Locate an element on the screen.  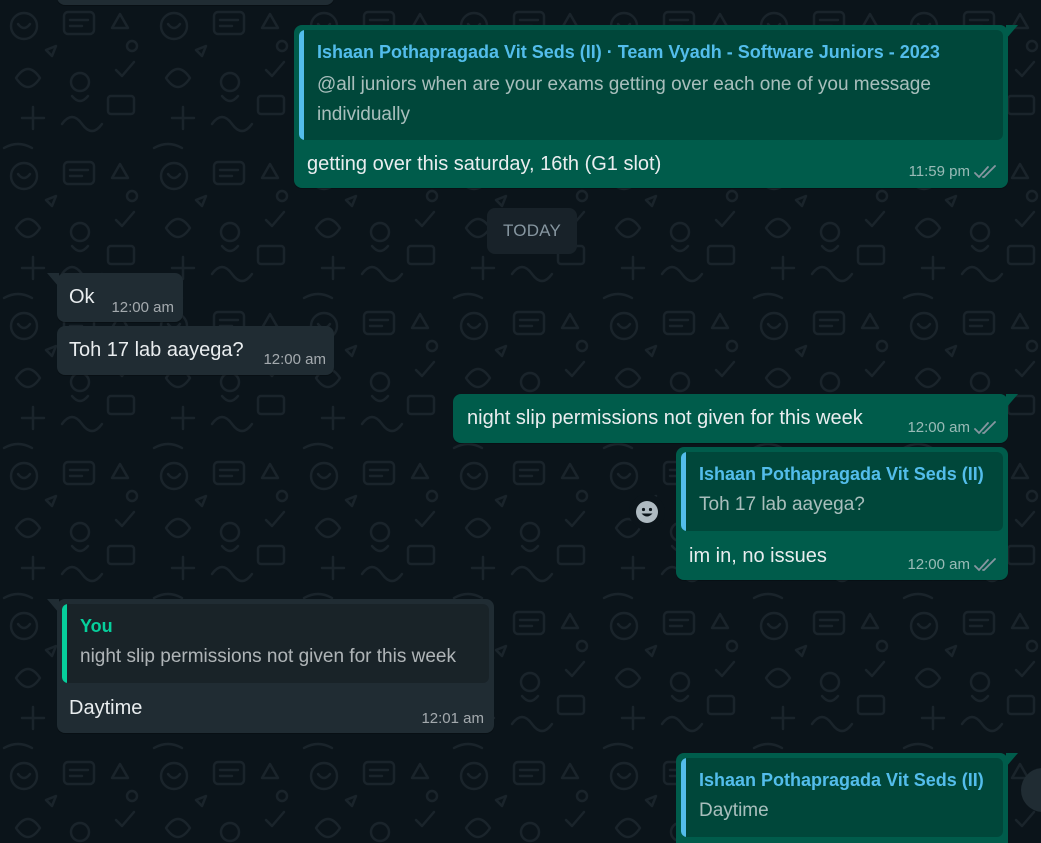
react-button is located at coordinates (647, 512).